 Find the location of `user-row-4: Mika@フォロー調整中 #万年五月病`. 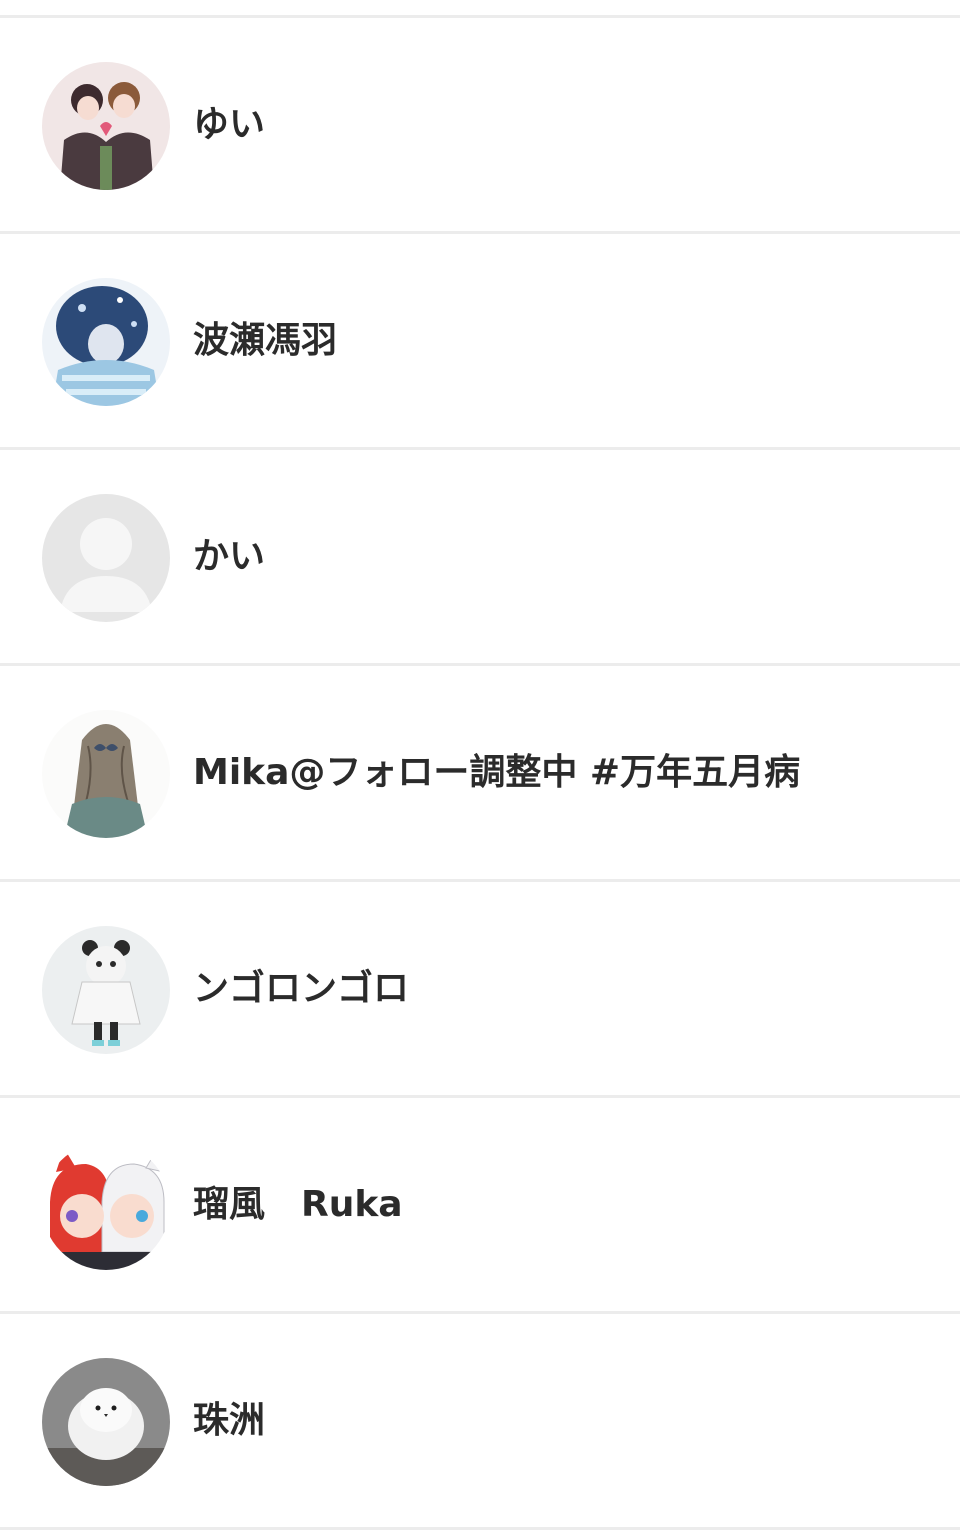

user-row-4: Mika@フォロー調整中 #万年五月病 is located at coordinates (480, 772).